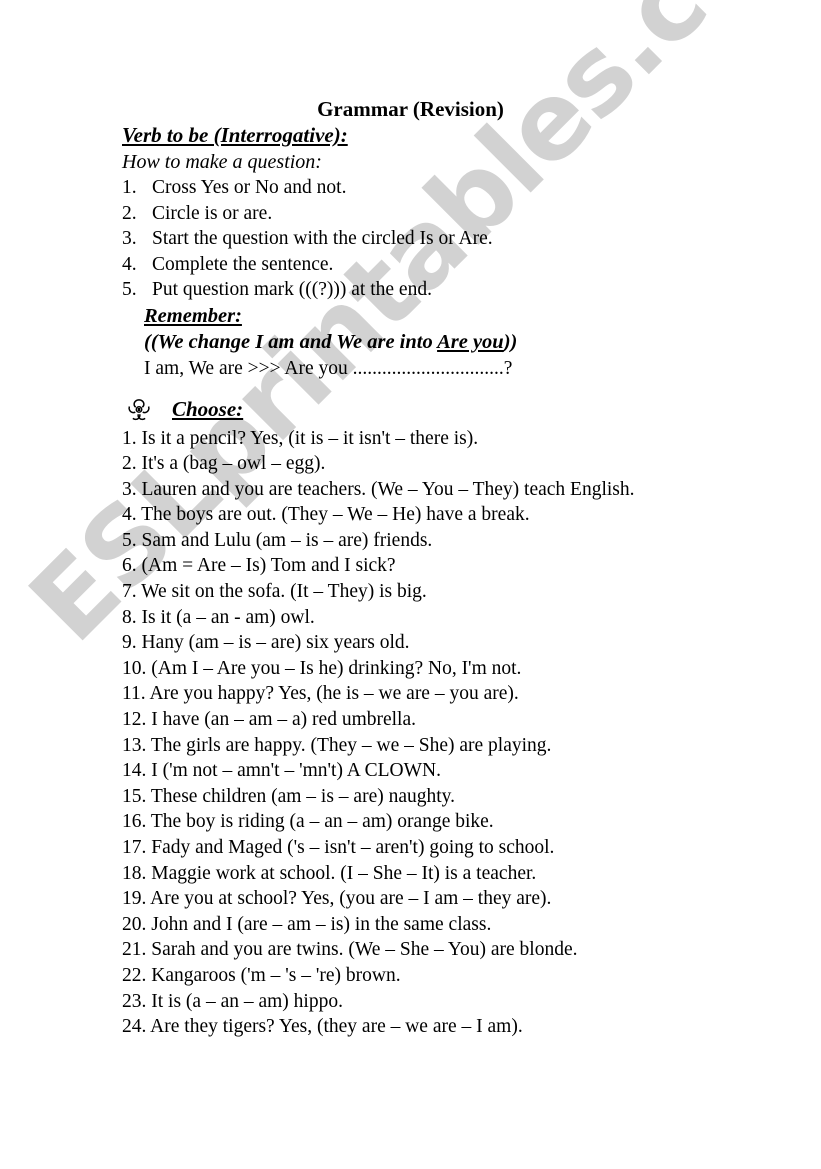 The image size is (821, 1169). Describe the element at coordinates (277, 540) in the screenshot. I see `question-text: 5. Sam and Lulu (am – is – are) friends.` at that location.